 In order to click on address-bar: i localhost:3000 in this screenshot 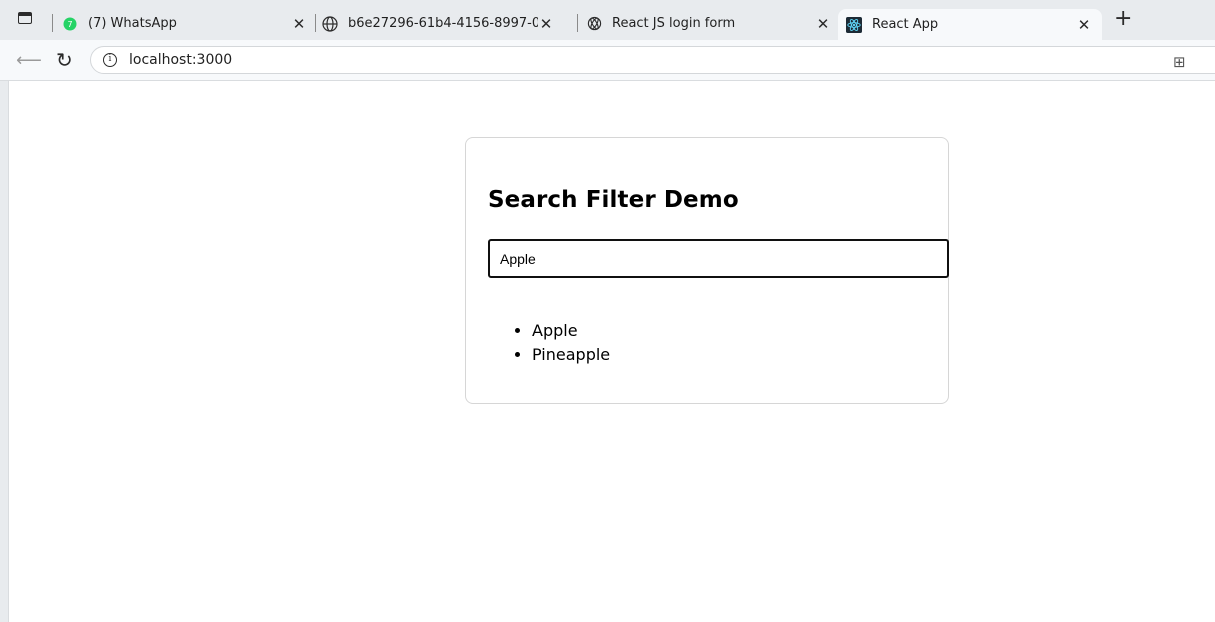, I will do `click(652, 60)`.